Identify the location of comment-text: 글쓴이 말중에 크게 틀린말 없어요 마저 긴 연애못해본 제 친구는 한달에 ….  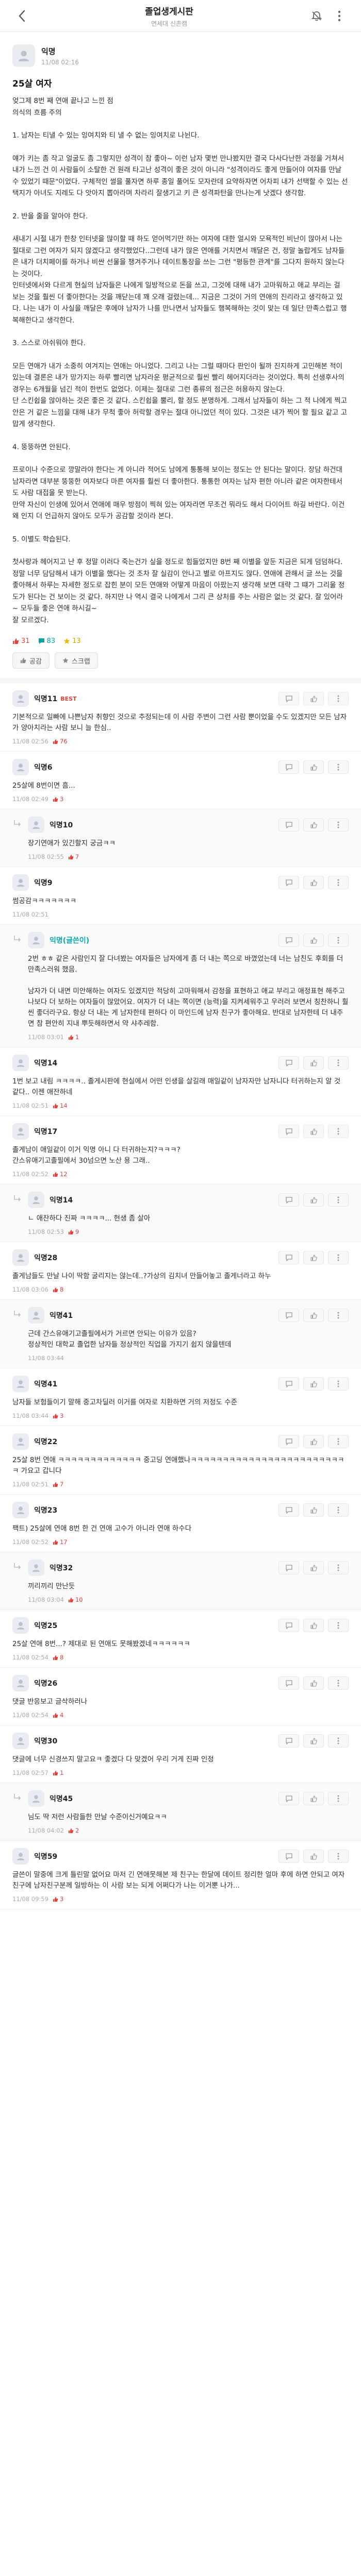
(178, 1880).